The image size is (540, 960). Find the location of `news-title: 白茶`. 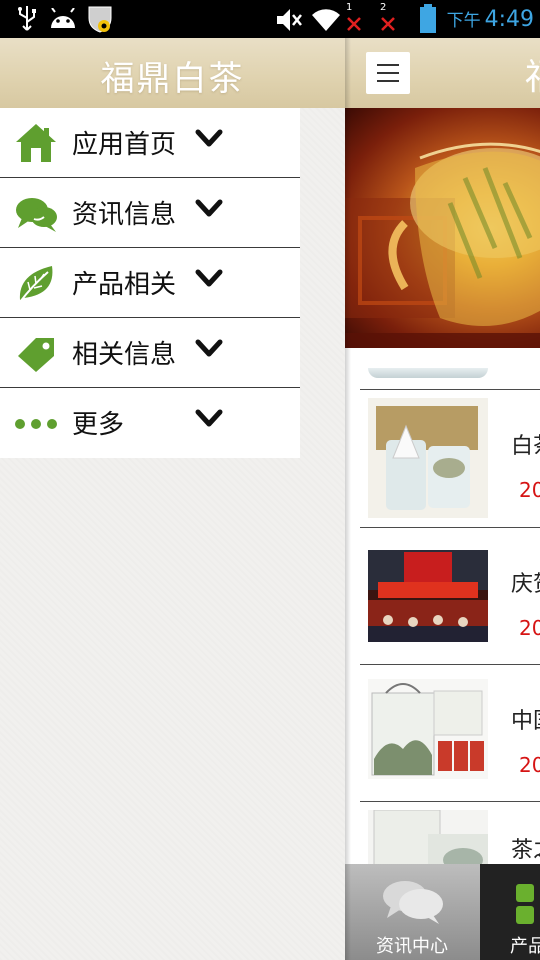

news-title: 白茶 is located at coordinates (525, 446).